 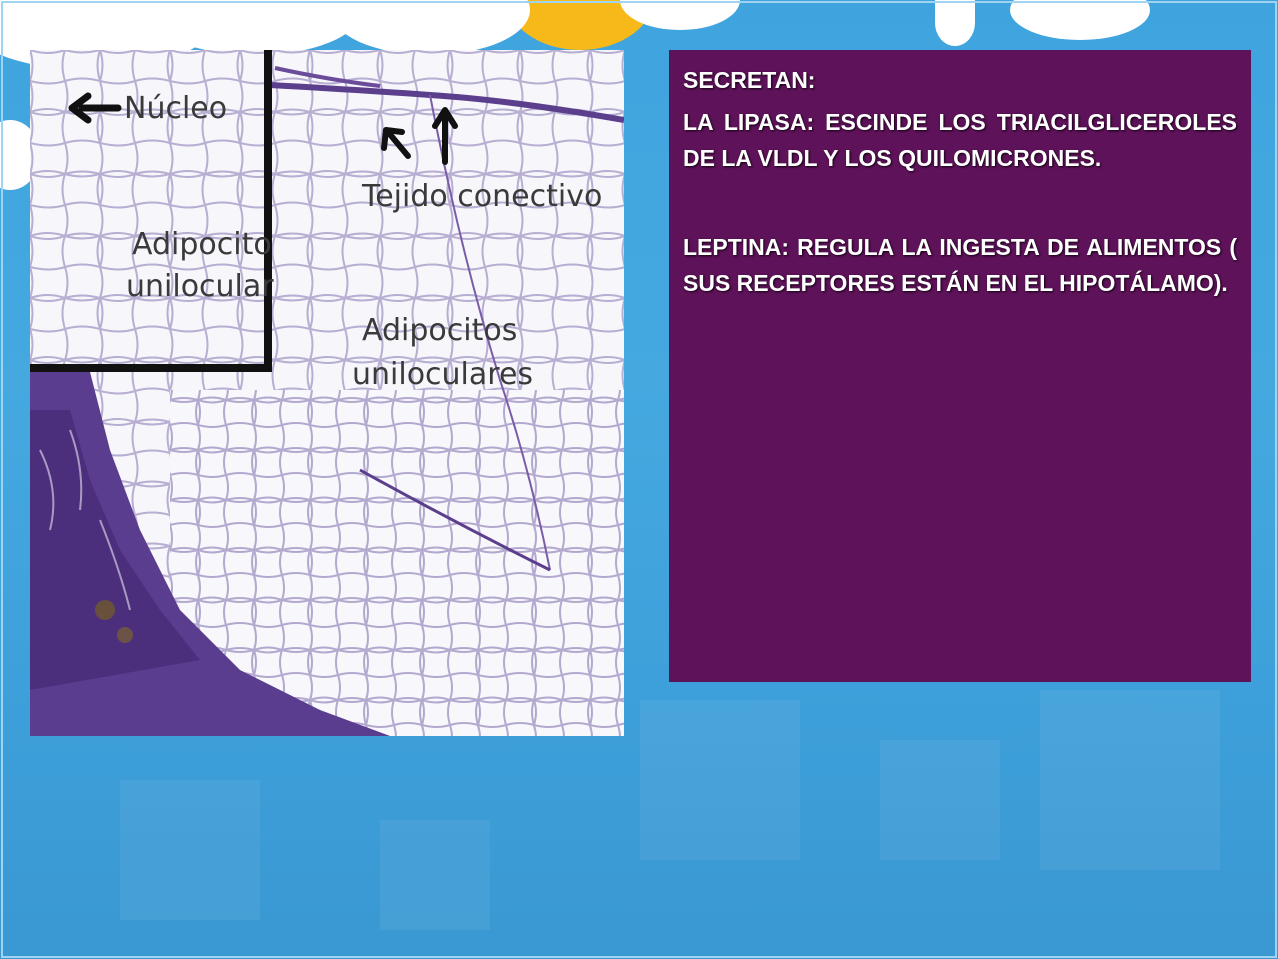 I want to click on panel-heading: SECRETAN:, so click(x=749, y=80).